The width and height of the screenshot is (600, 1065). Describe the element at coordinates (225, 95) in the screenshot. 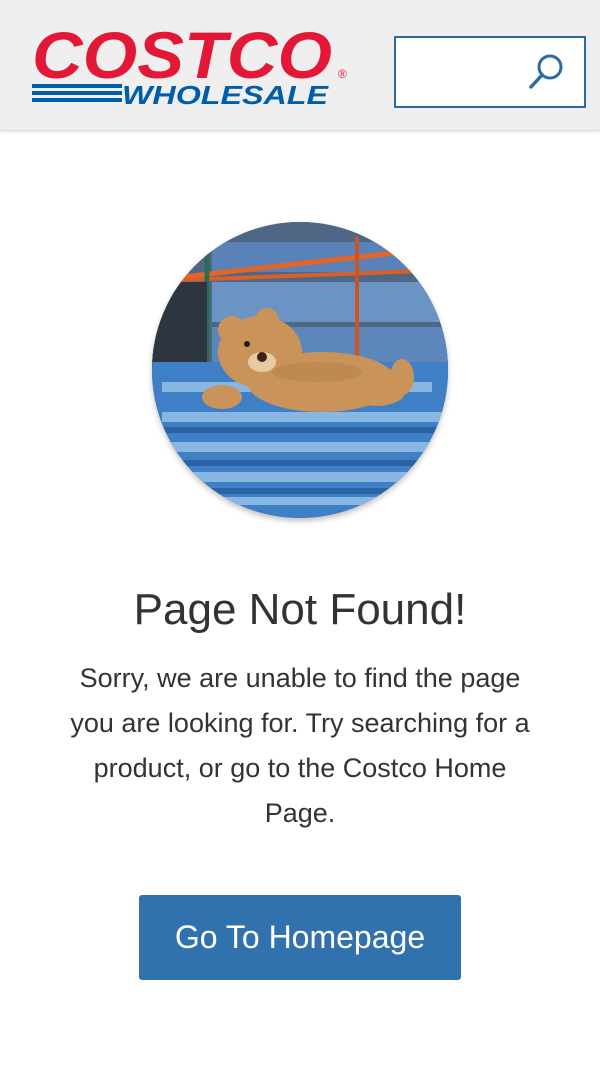

I see `logo-text-wholesale: WHOLESALE` at that location.